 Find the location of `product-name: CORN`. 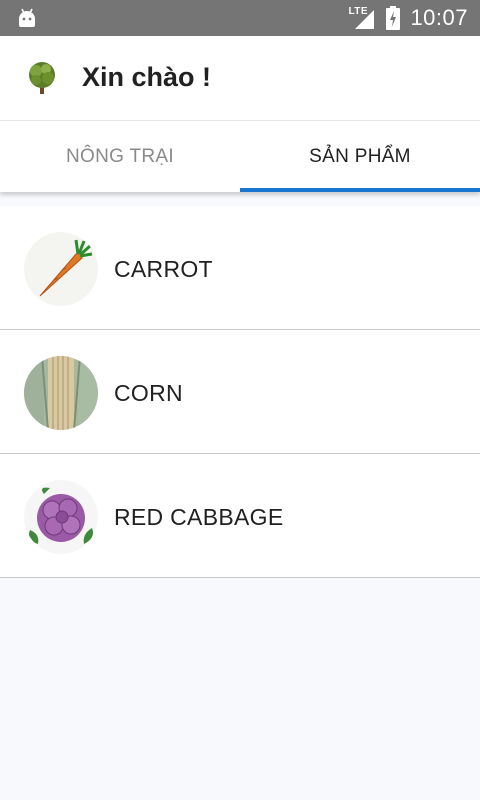

product-name: CORN is located at coordinates (148, 393).